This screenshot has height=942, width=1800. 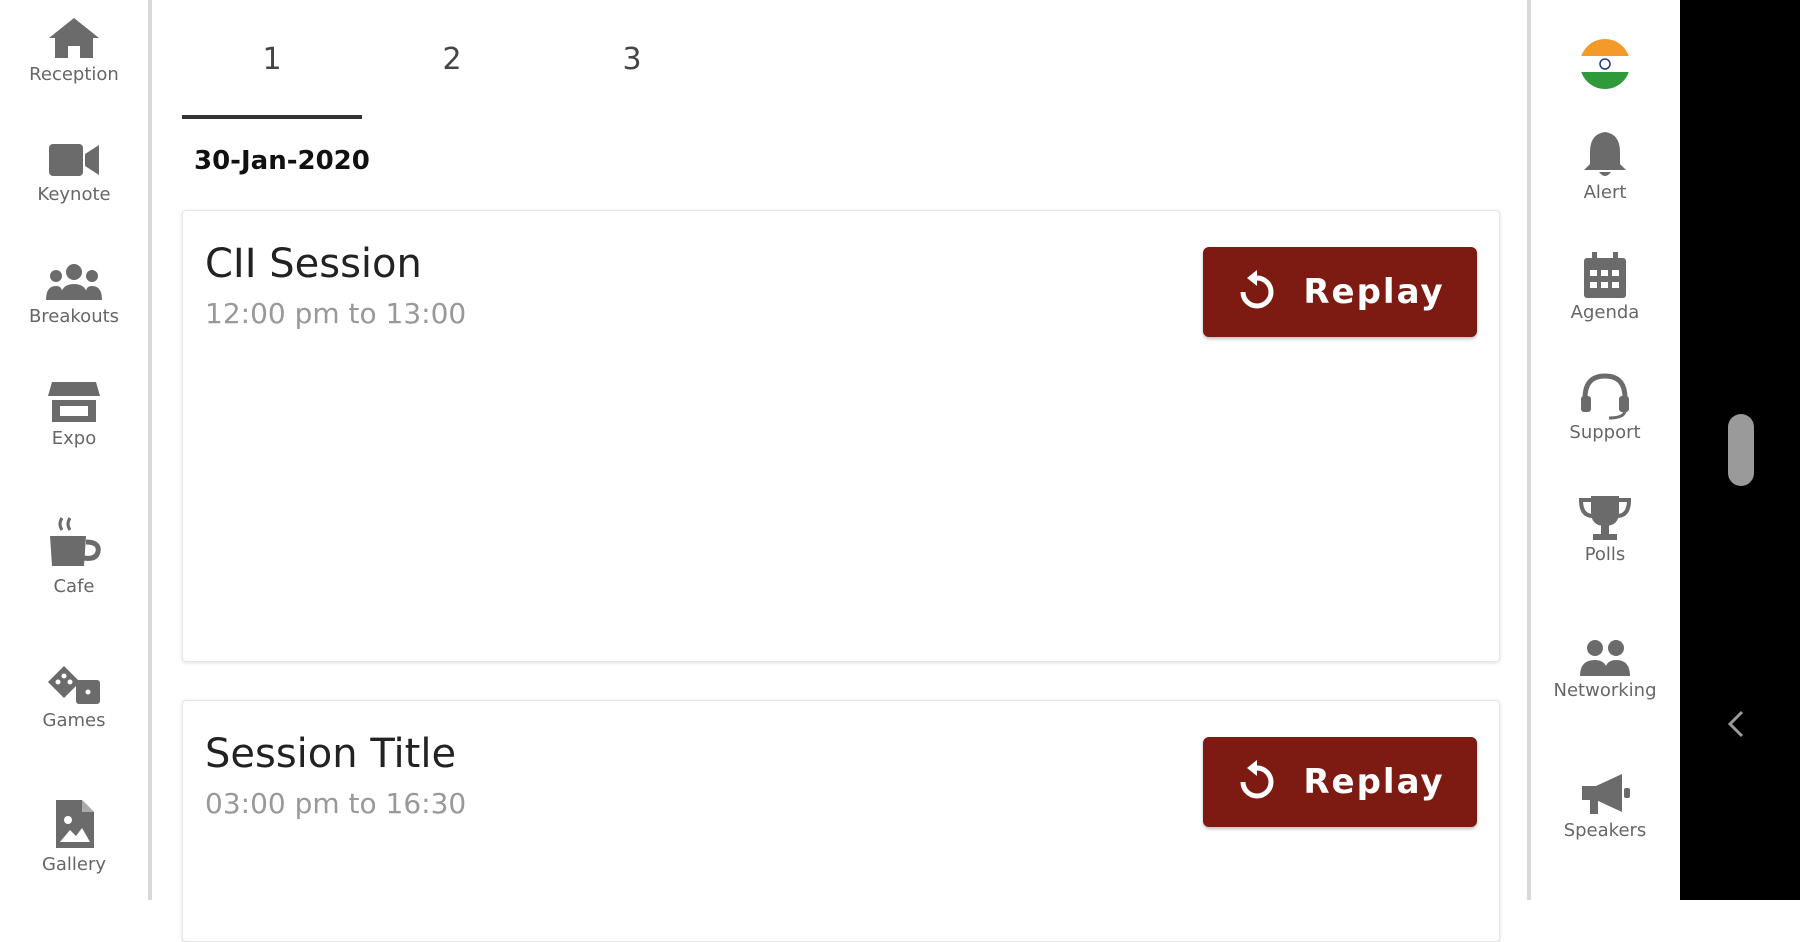 What do you see at coordinates (1605, 192) in the screenshot?
I see `nav-label: Alert` at bounding box center [1605, 192].